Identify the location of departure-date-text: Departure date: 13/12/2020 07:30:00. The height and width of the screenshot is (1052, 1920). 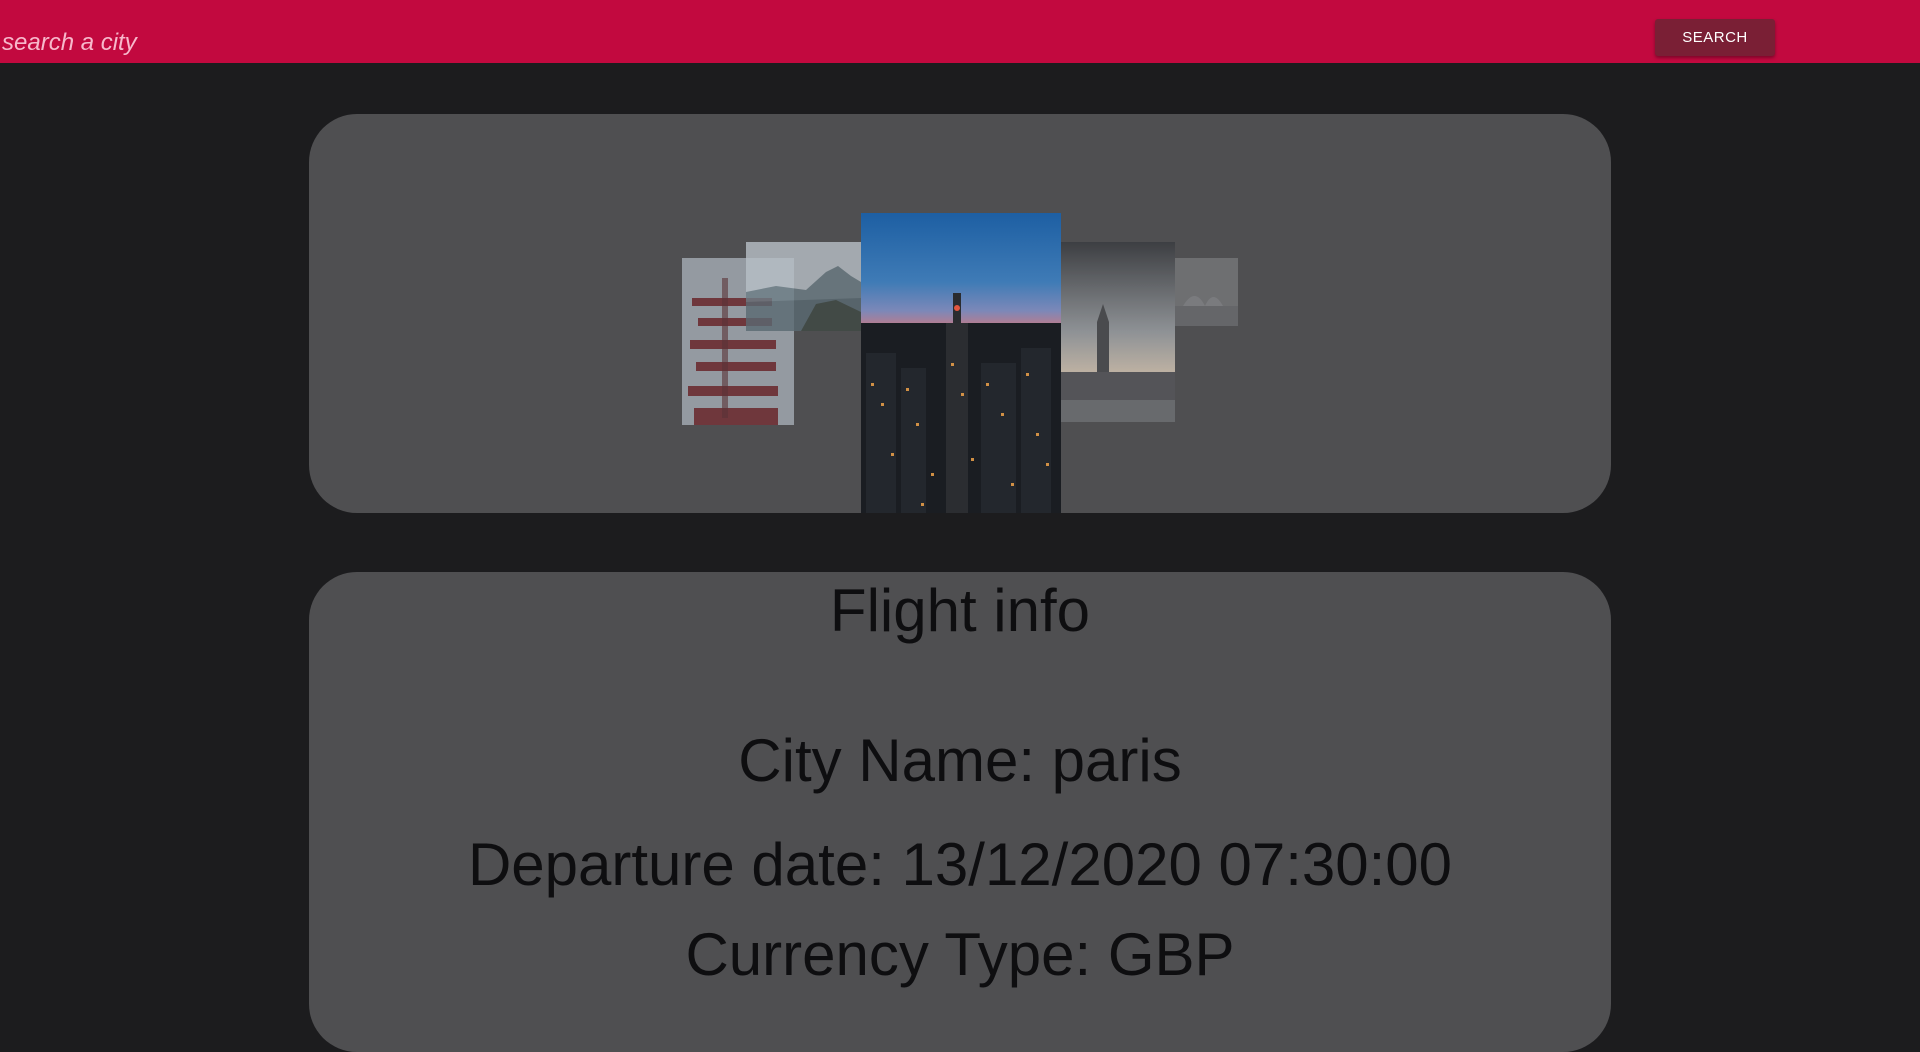
(960, 864).